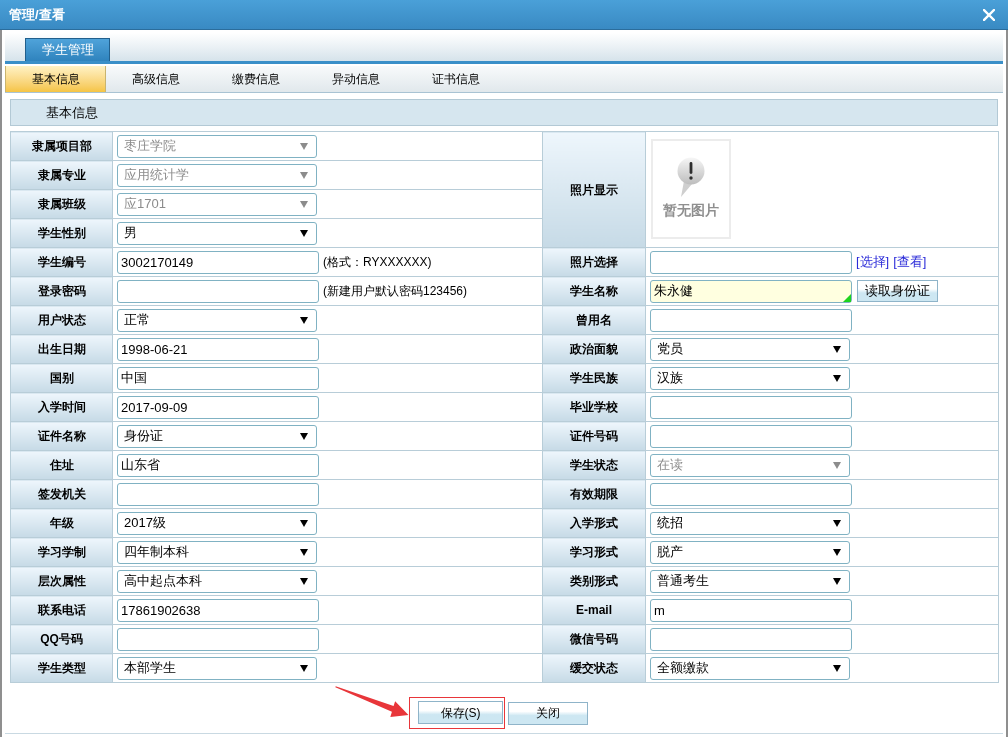 This screenshot has width=1008, height=737. Describe the element at coordinates (218, 349) in the screenshot. I see `text-field: 1998-06-21` at that location.